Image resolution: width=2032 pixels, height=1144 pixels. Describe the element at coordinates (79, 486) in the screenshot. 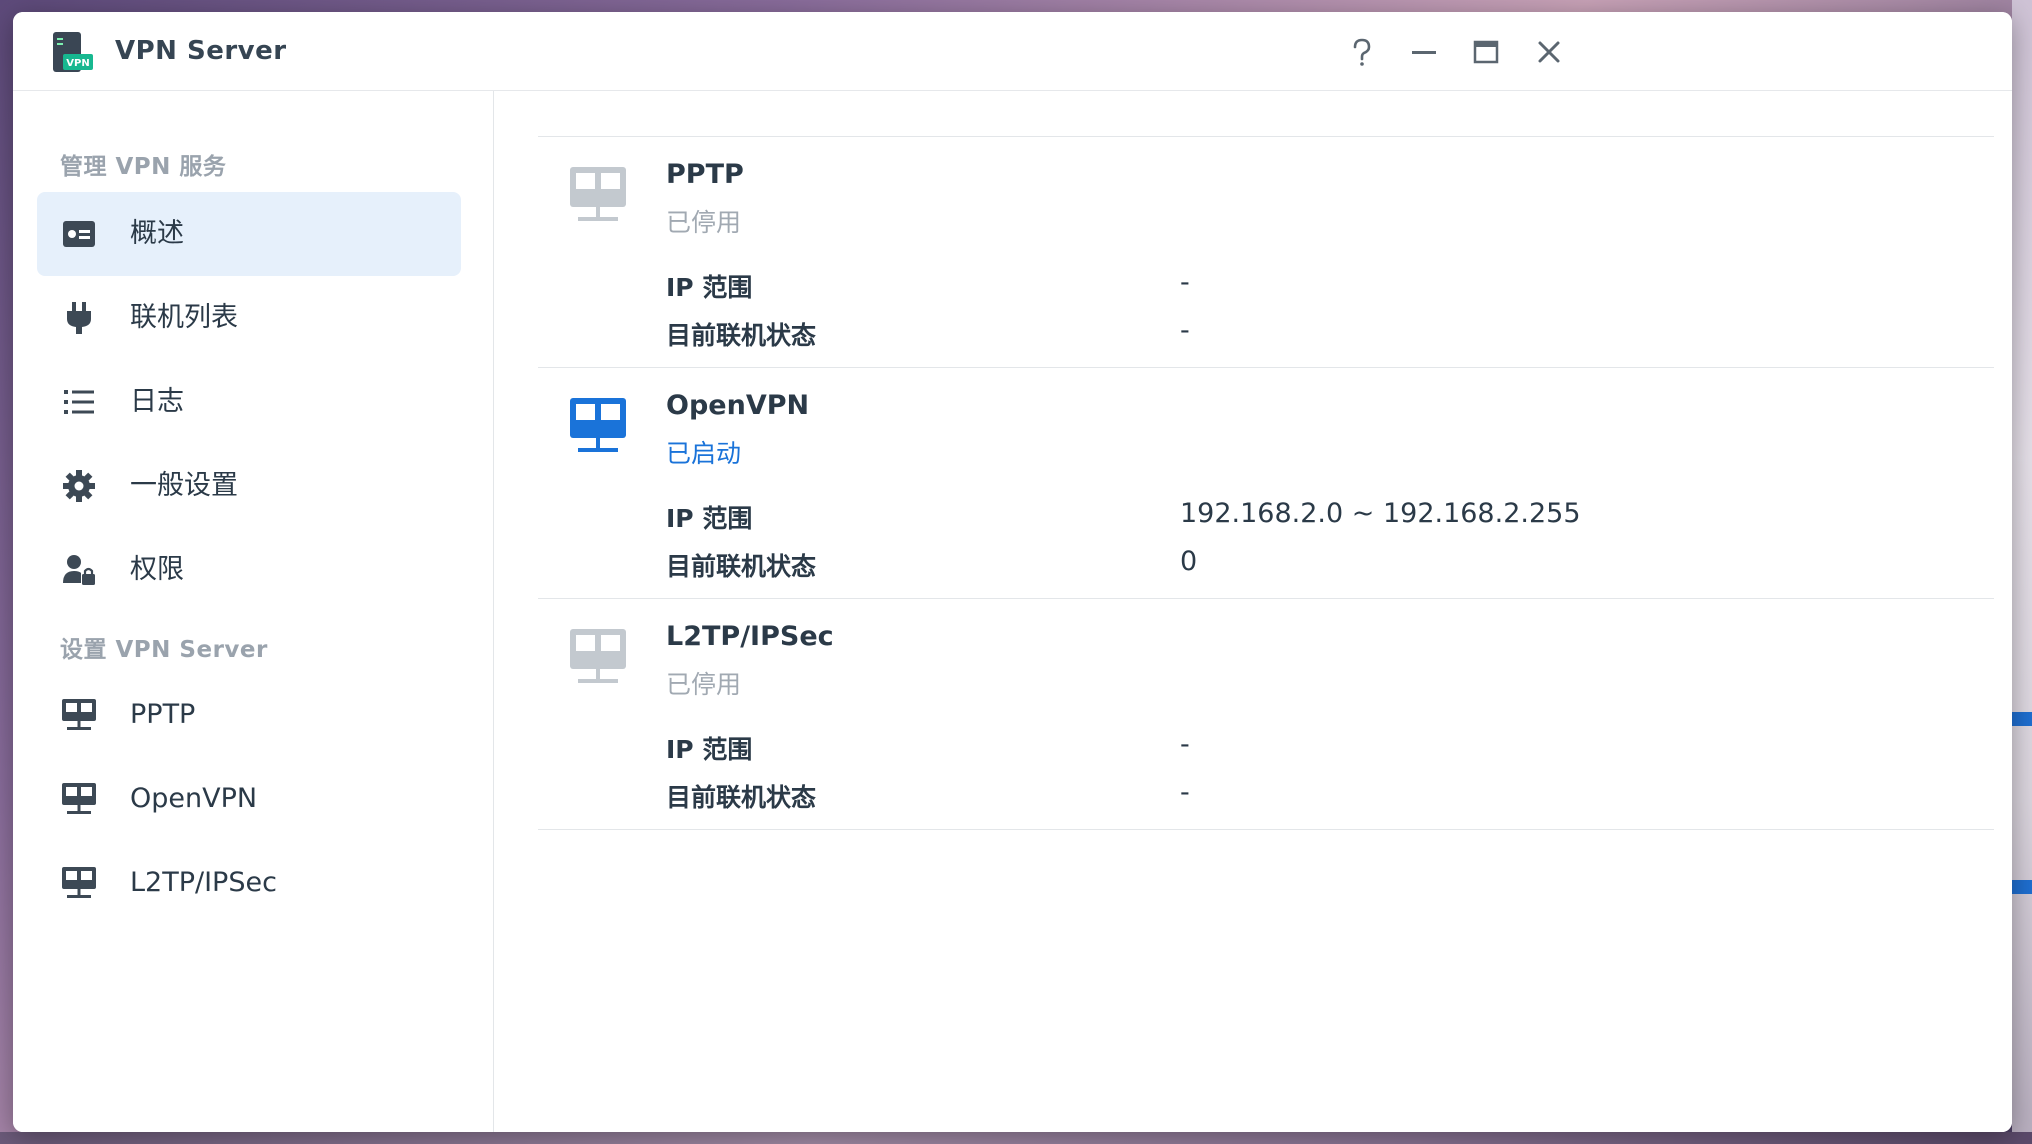

I see `gear-icon` at that location.